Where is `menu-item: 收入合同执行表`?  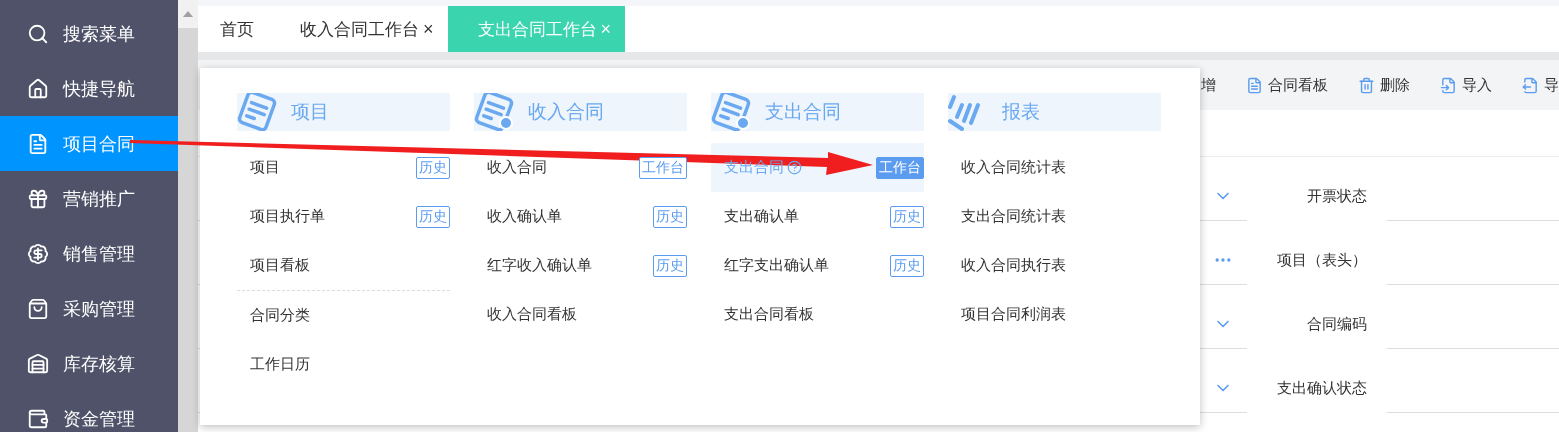
menu-item: 收入合同执行表 is located at coordinates (1054, 265).